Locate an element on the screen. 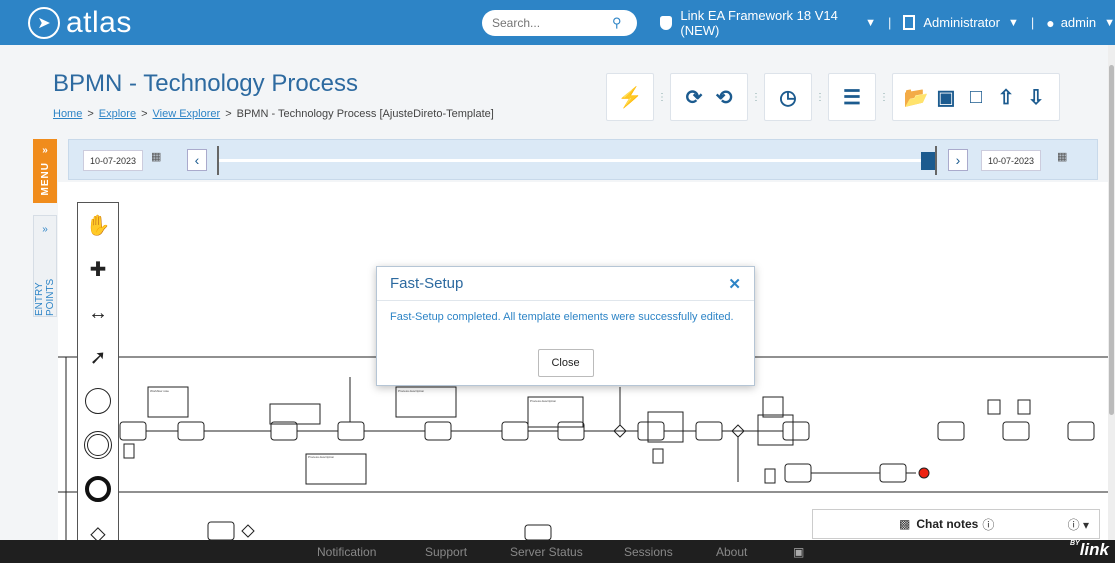 The height and width of the screenshot is (563, 1115). timeline-end-tick is located at coordinates (936, 160).